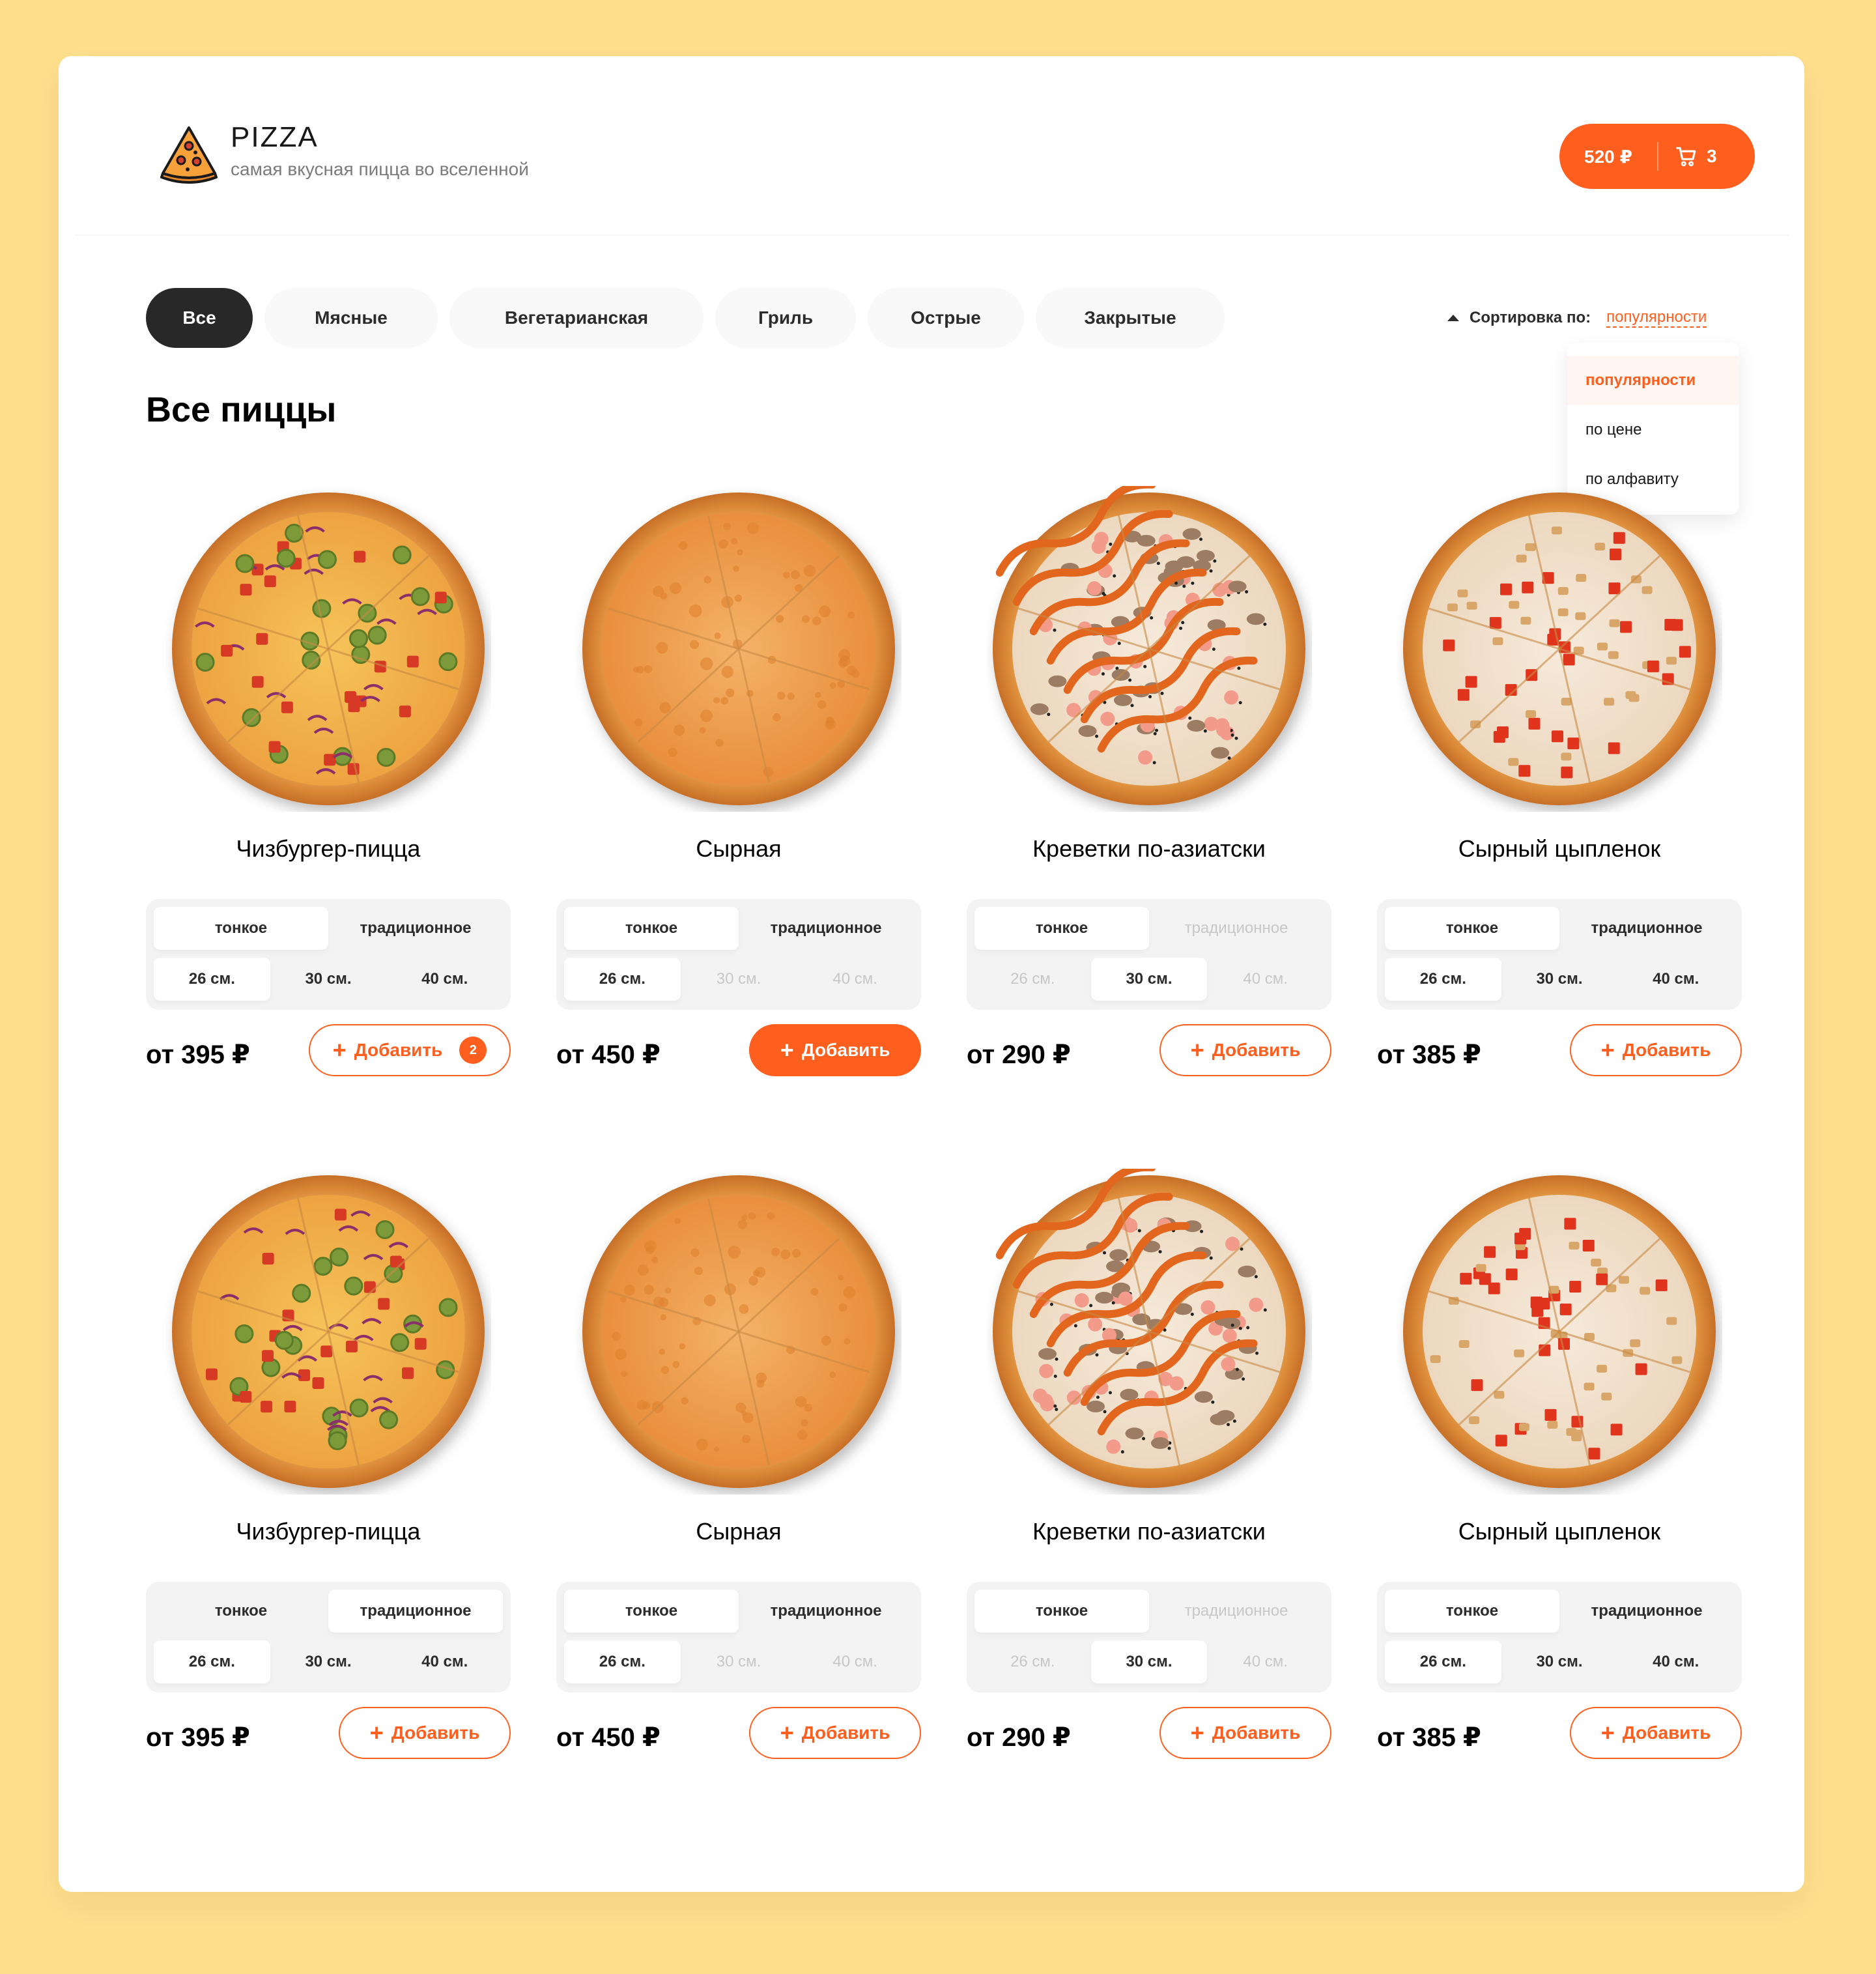  What do you see at coordinates (242, 410) in the screenshot?
I see `section-title: Все пиццы` at bounding box center [242, 410].